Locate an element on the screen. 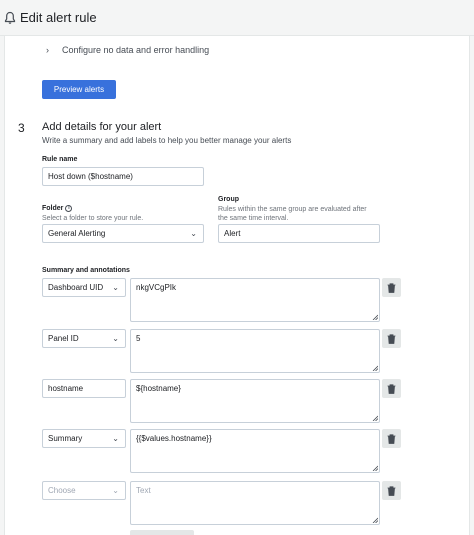 This screenshot has width=474, height=535. annotation-key-input: hostname is located at coordinates (84, 388).